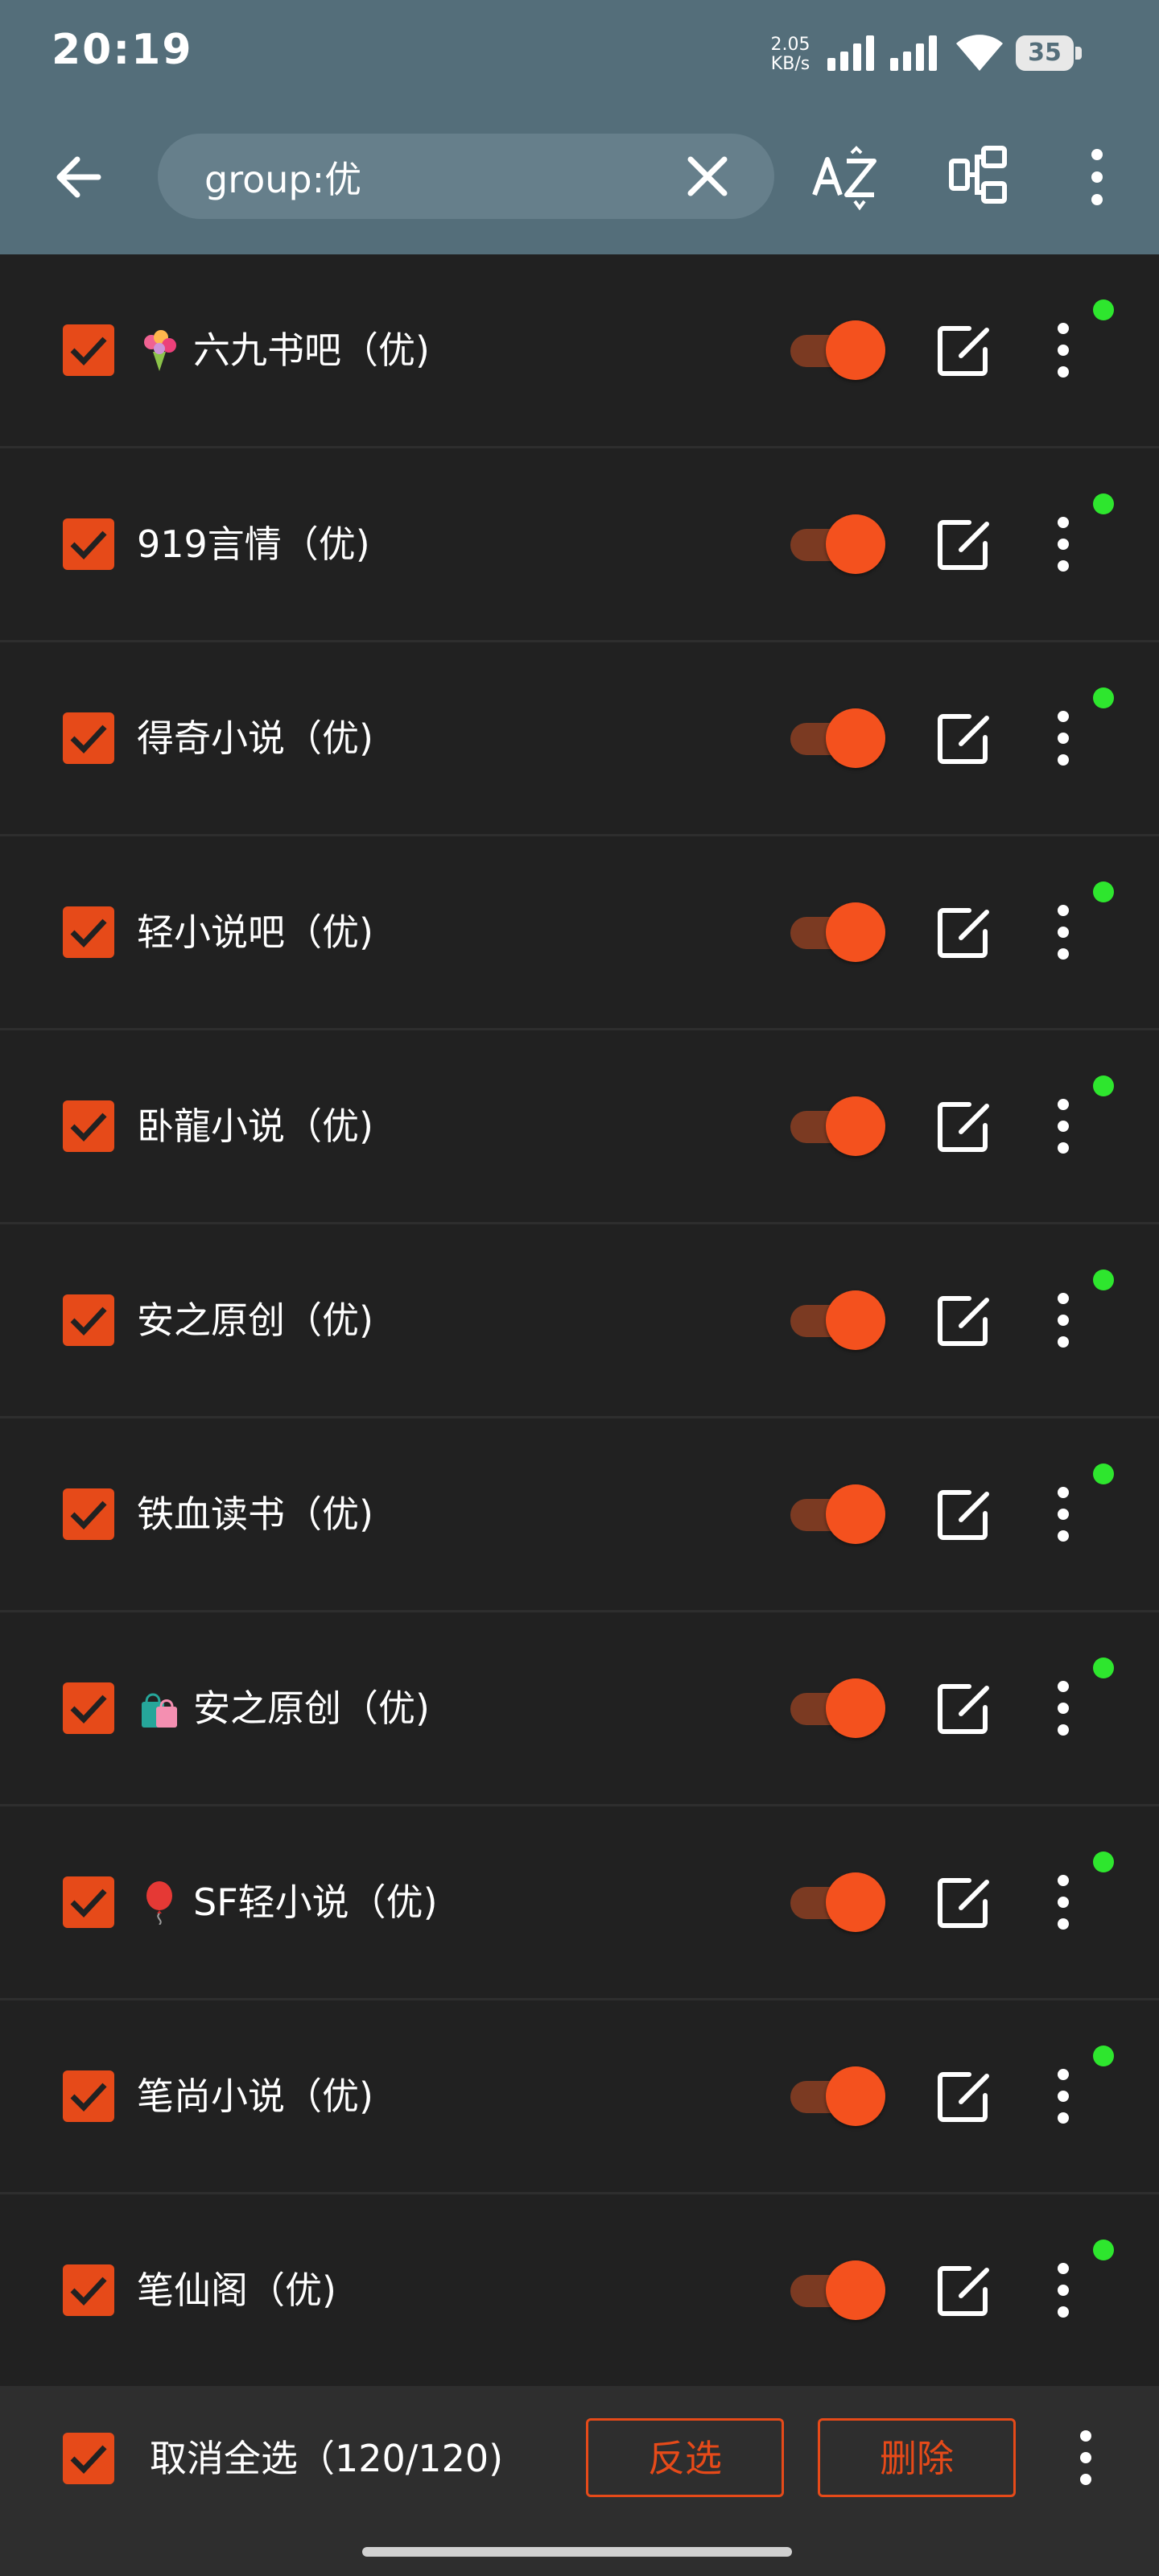 This screenshot has height=2576, width=1159. I want to click on source-name-text: 铁血读书（优), so click(255, 1514).